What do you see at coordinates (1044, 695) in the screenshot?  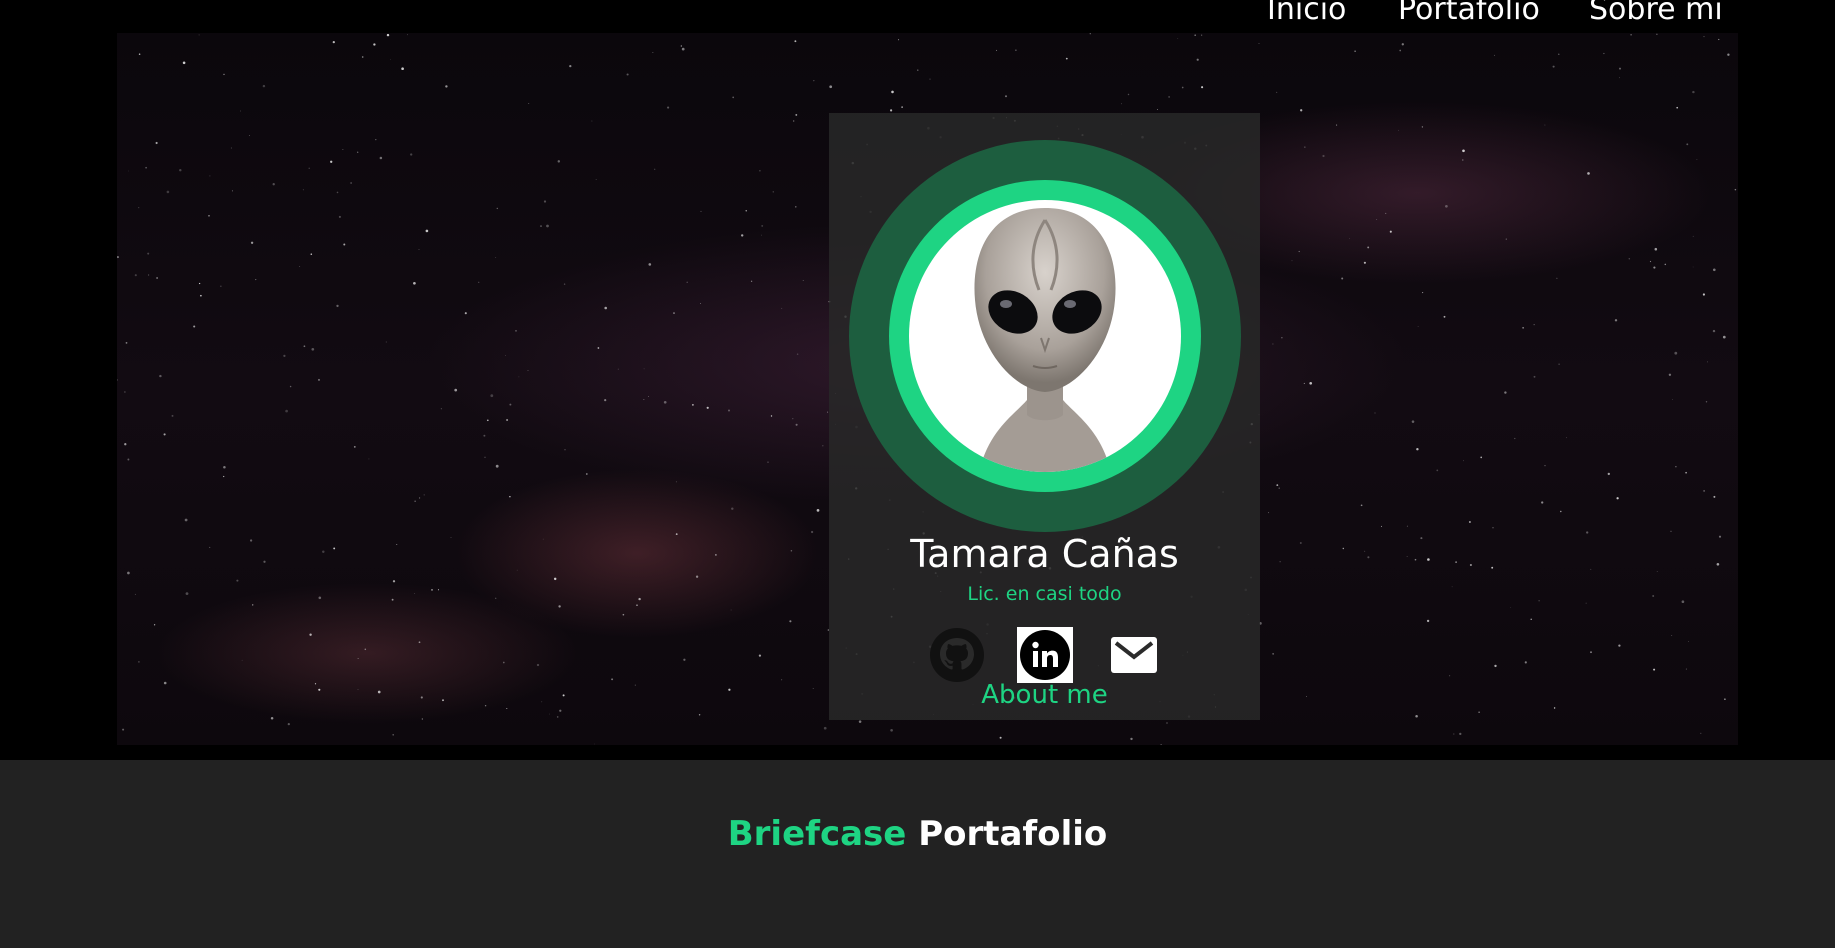 I see `about-me-link: About me` at bounding box center [1044, 695].